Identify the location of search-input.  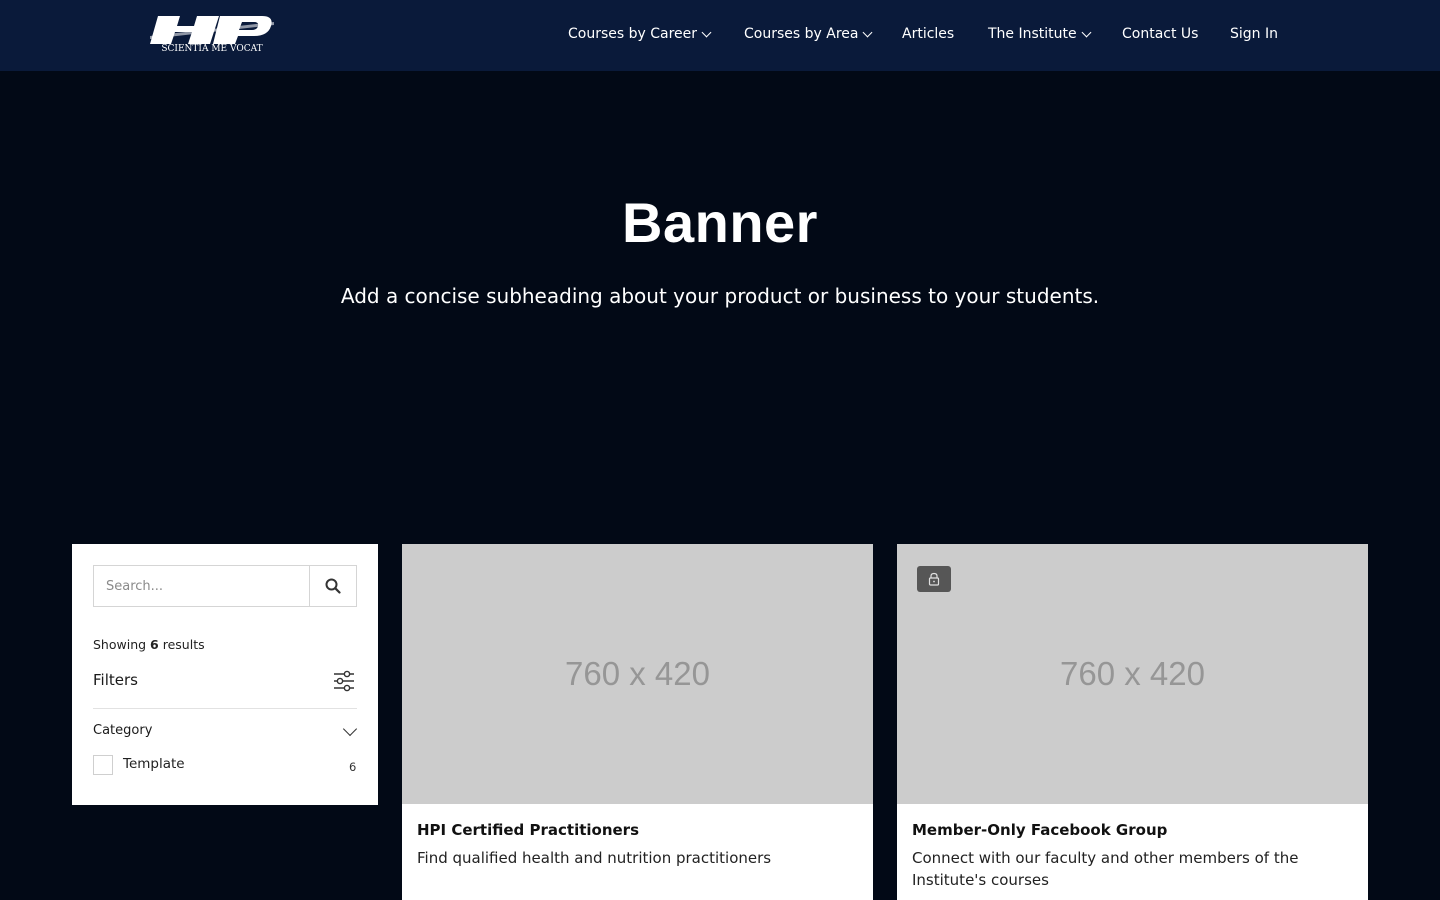
(201, 586).